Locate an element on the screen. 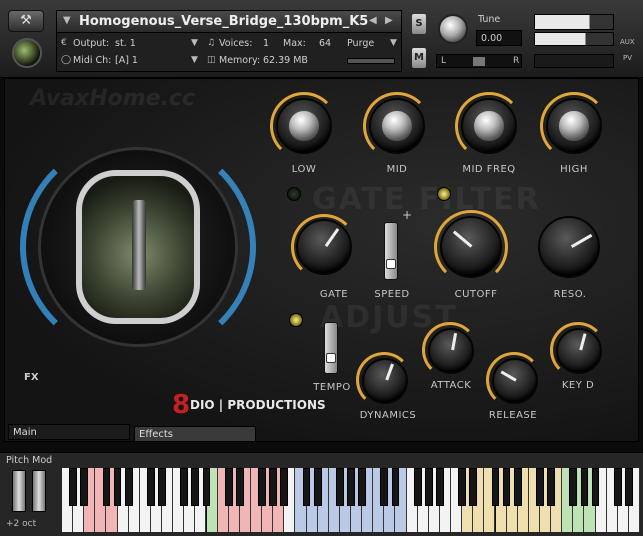  mid-freq-knob is located at coordinates (489, 126).